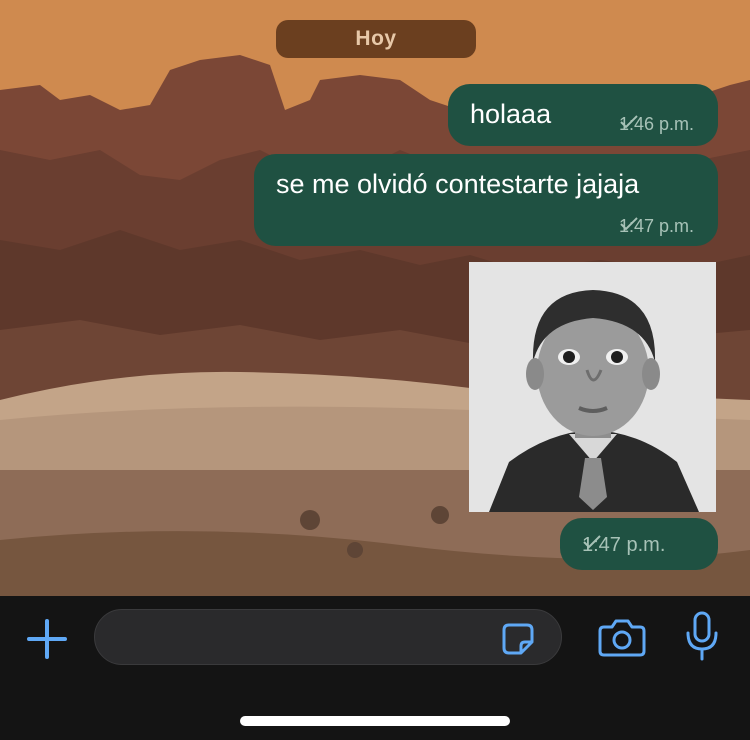  I want to click on message-text-input, so click(328, 637).